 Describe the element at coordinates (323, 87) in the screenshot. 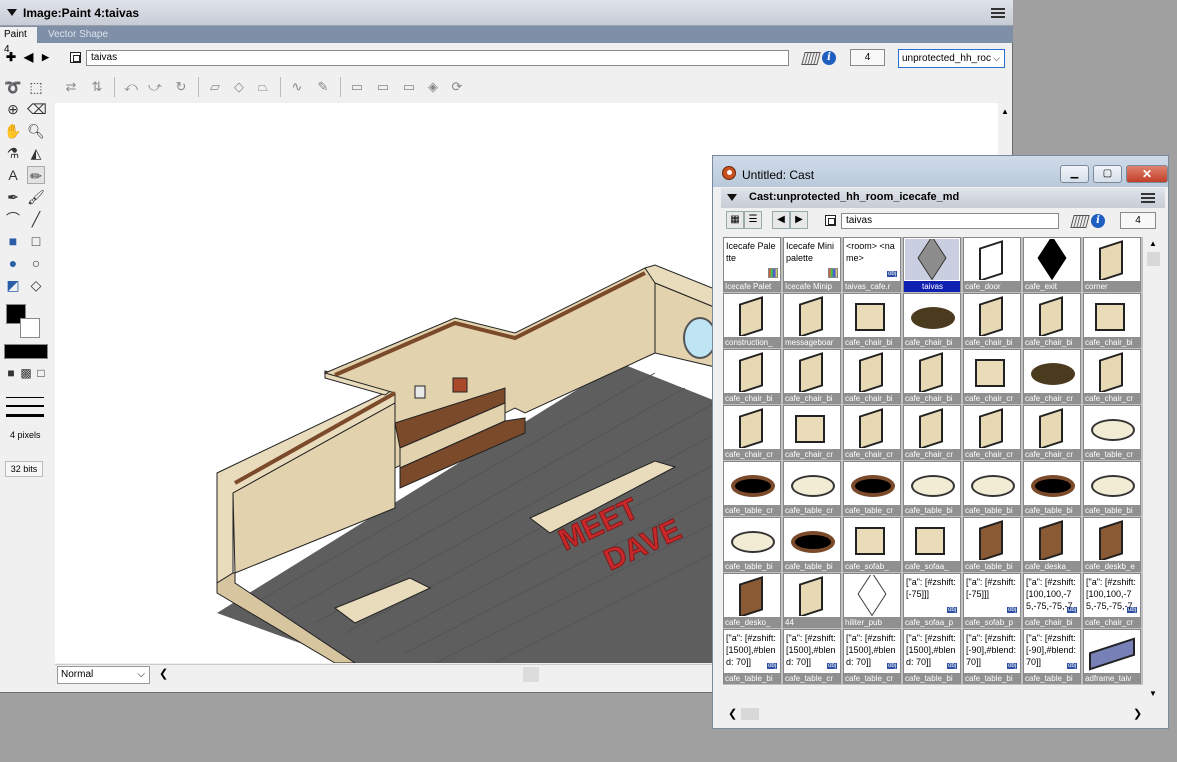

I see `trace-edges-icon: ✎` at that location.